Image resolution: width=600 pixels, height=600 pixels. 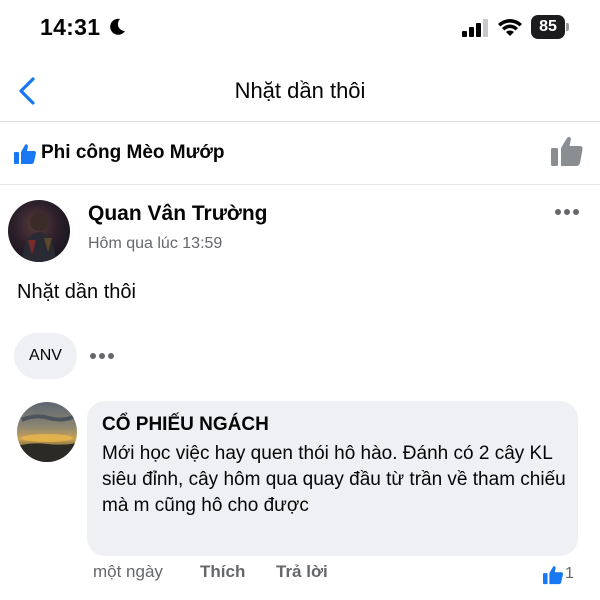 I want to click on reactor-chip: ANV, so click(x=45, y=356).